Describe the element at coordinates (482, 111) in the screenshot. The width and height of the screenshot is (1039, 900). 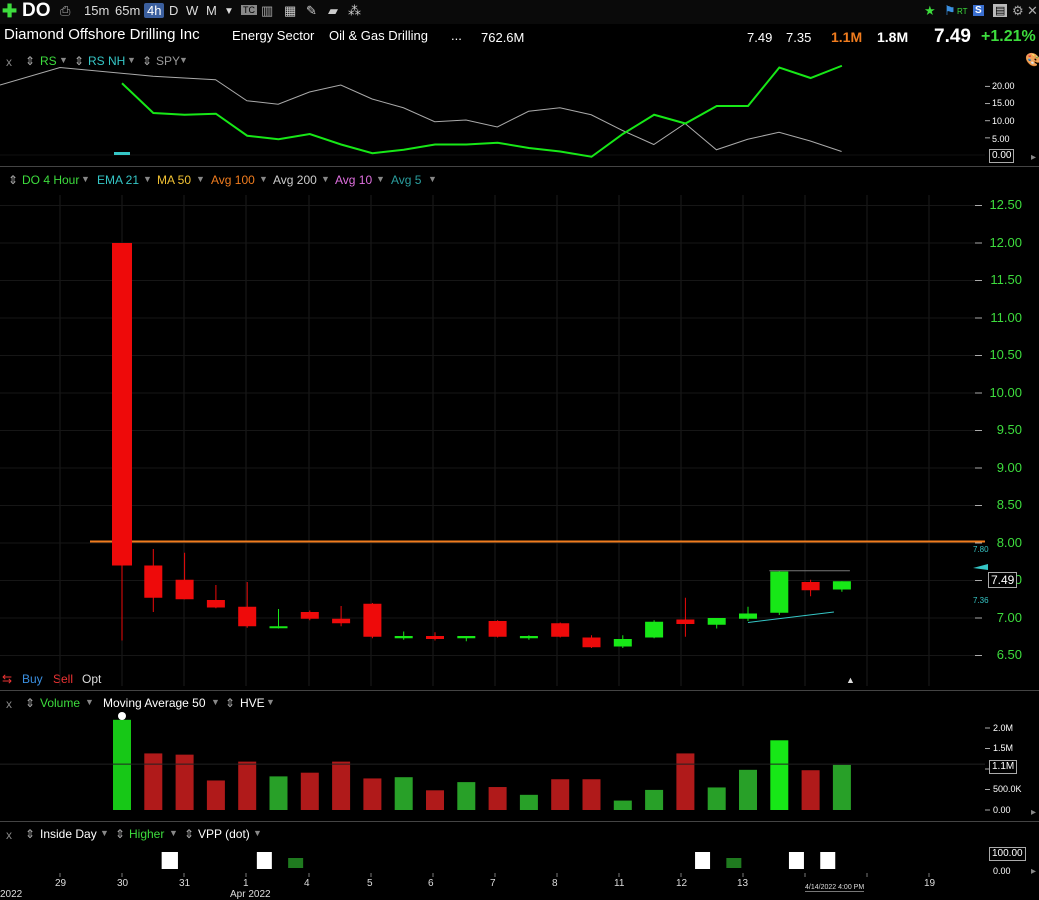
I see `rs-line` at that location.